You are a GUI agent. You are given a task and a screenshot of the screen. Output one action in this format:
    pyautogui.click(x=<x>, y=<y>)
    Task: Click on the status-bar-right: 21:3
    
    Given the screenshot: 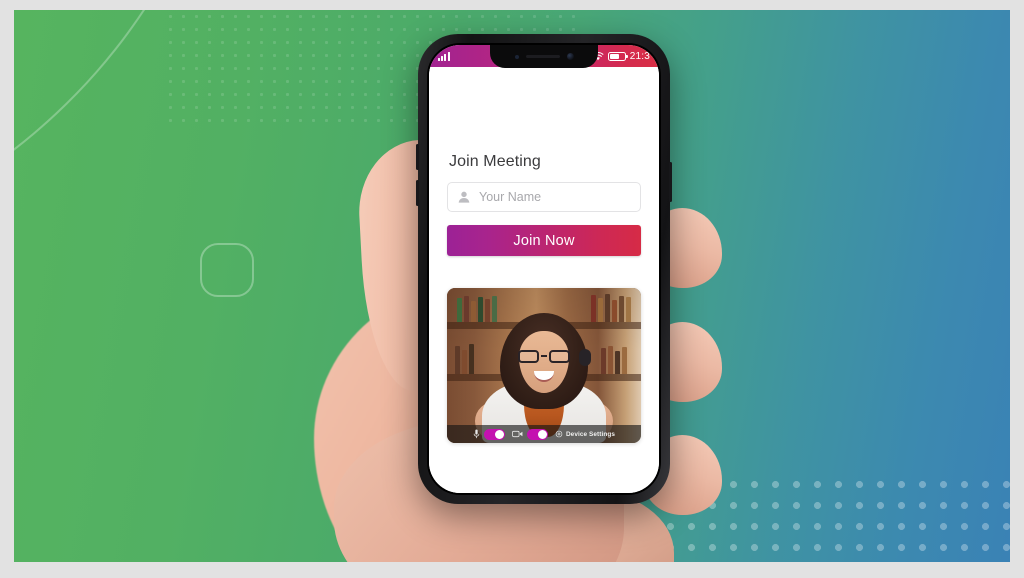 What is the action you would take?
    pyautogui.click(x=621, y=56)
    